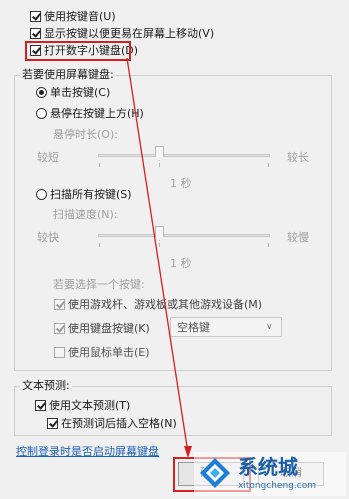 This screenshot has width=349, height=499. What do you see at coordinates (268, 467) in the screenshot?
I see `watermark-text: 系统城` at bounding box center [268, 467].